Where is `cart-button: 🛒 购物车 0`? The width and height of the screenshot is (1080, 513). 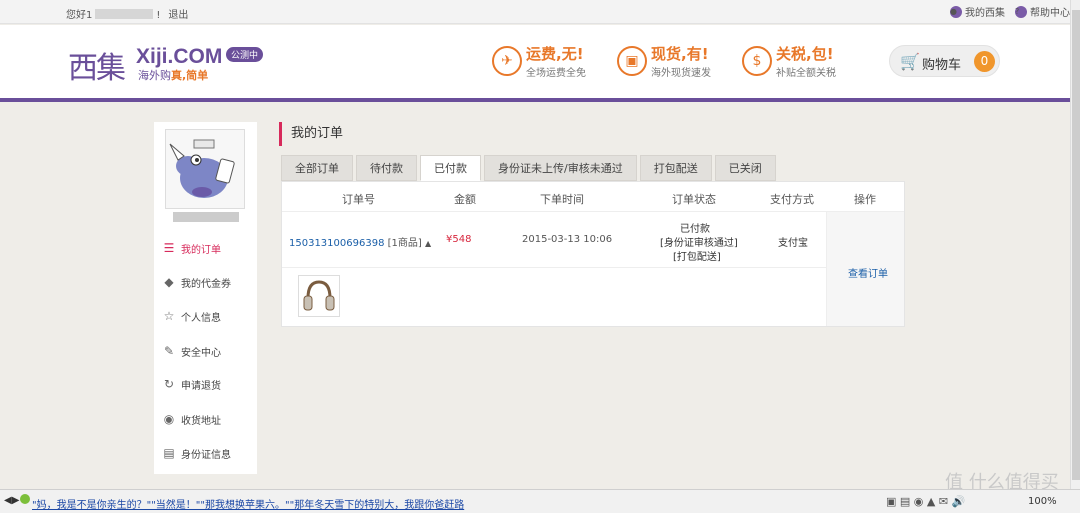 cart-button: 🛒 购物车 0 is located at coordinates (944, 61).